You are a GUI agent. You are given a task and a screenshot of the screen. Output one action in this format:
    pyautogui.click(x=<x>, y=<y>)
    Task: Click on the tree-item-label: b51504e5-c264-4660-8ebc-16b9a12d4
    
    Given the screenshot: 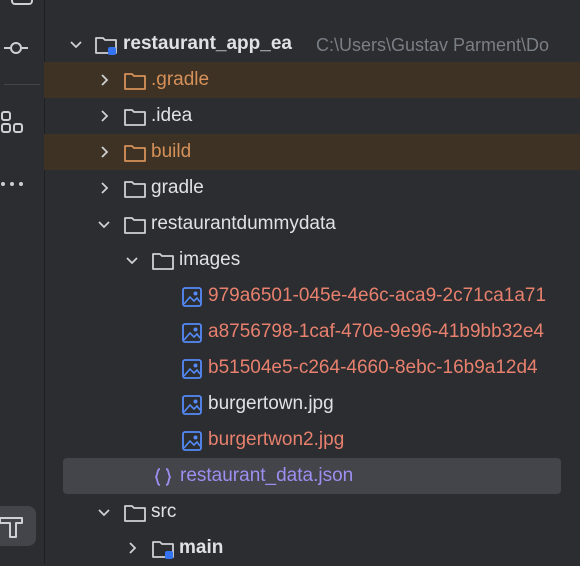 What is the action you would take?
    pyautogui.click(x=373, y=367)
    